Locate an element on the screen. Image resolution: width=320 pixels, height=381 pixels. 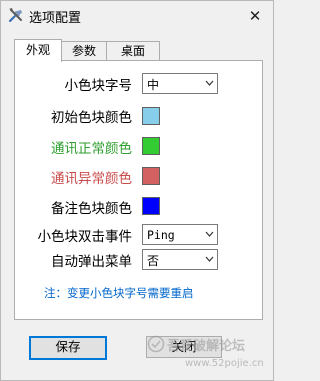
normal-color-swatch is located at coordinates (151, 146).